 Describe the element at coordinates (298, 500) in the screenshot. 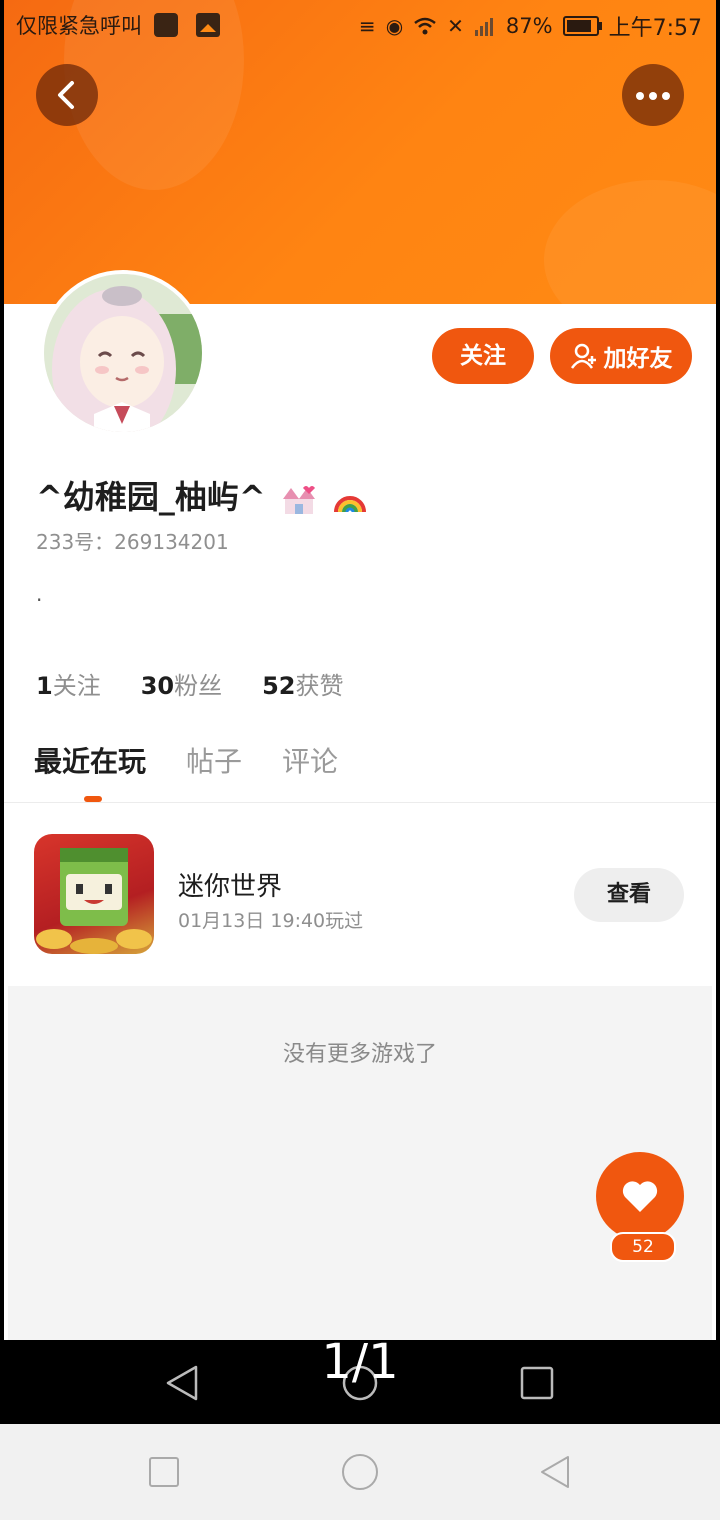

I see `castle-emoji-icon` at that location.